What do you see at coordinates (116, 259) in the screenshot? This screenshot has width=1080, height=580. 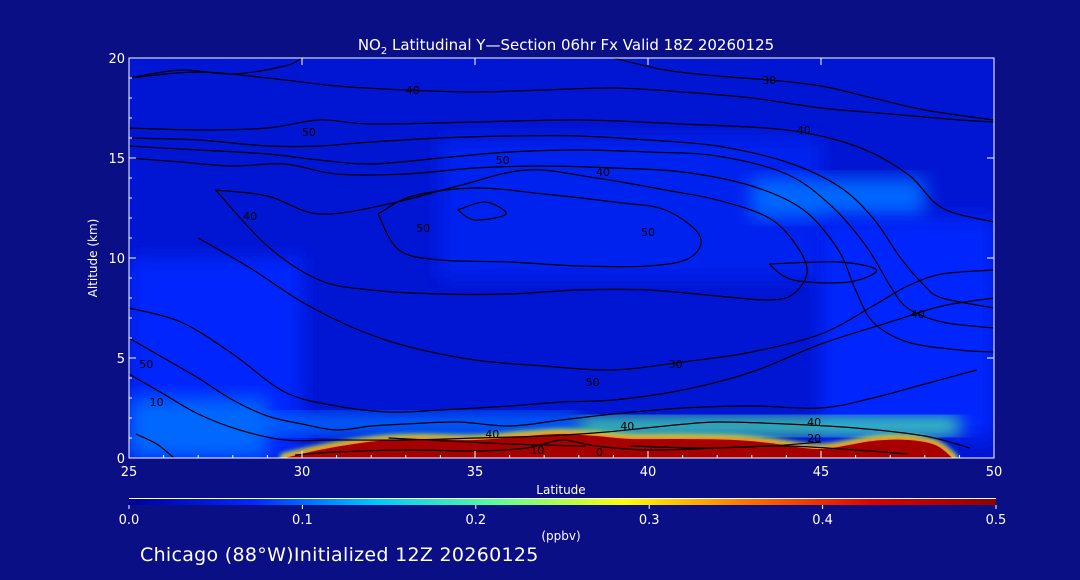 I see `y-tick-label: 10` at bounding box center [116, 259].